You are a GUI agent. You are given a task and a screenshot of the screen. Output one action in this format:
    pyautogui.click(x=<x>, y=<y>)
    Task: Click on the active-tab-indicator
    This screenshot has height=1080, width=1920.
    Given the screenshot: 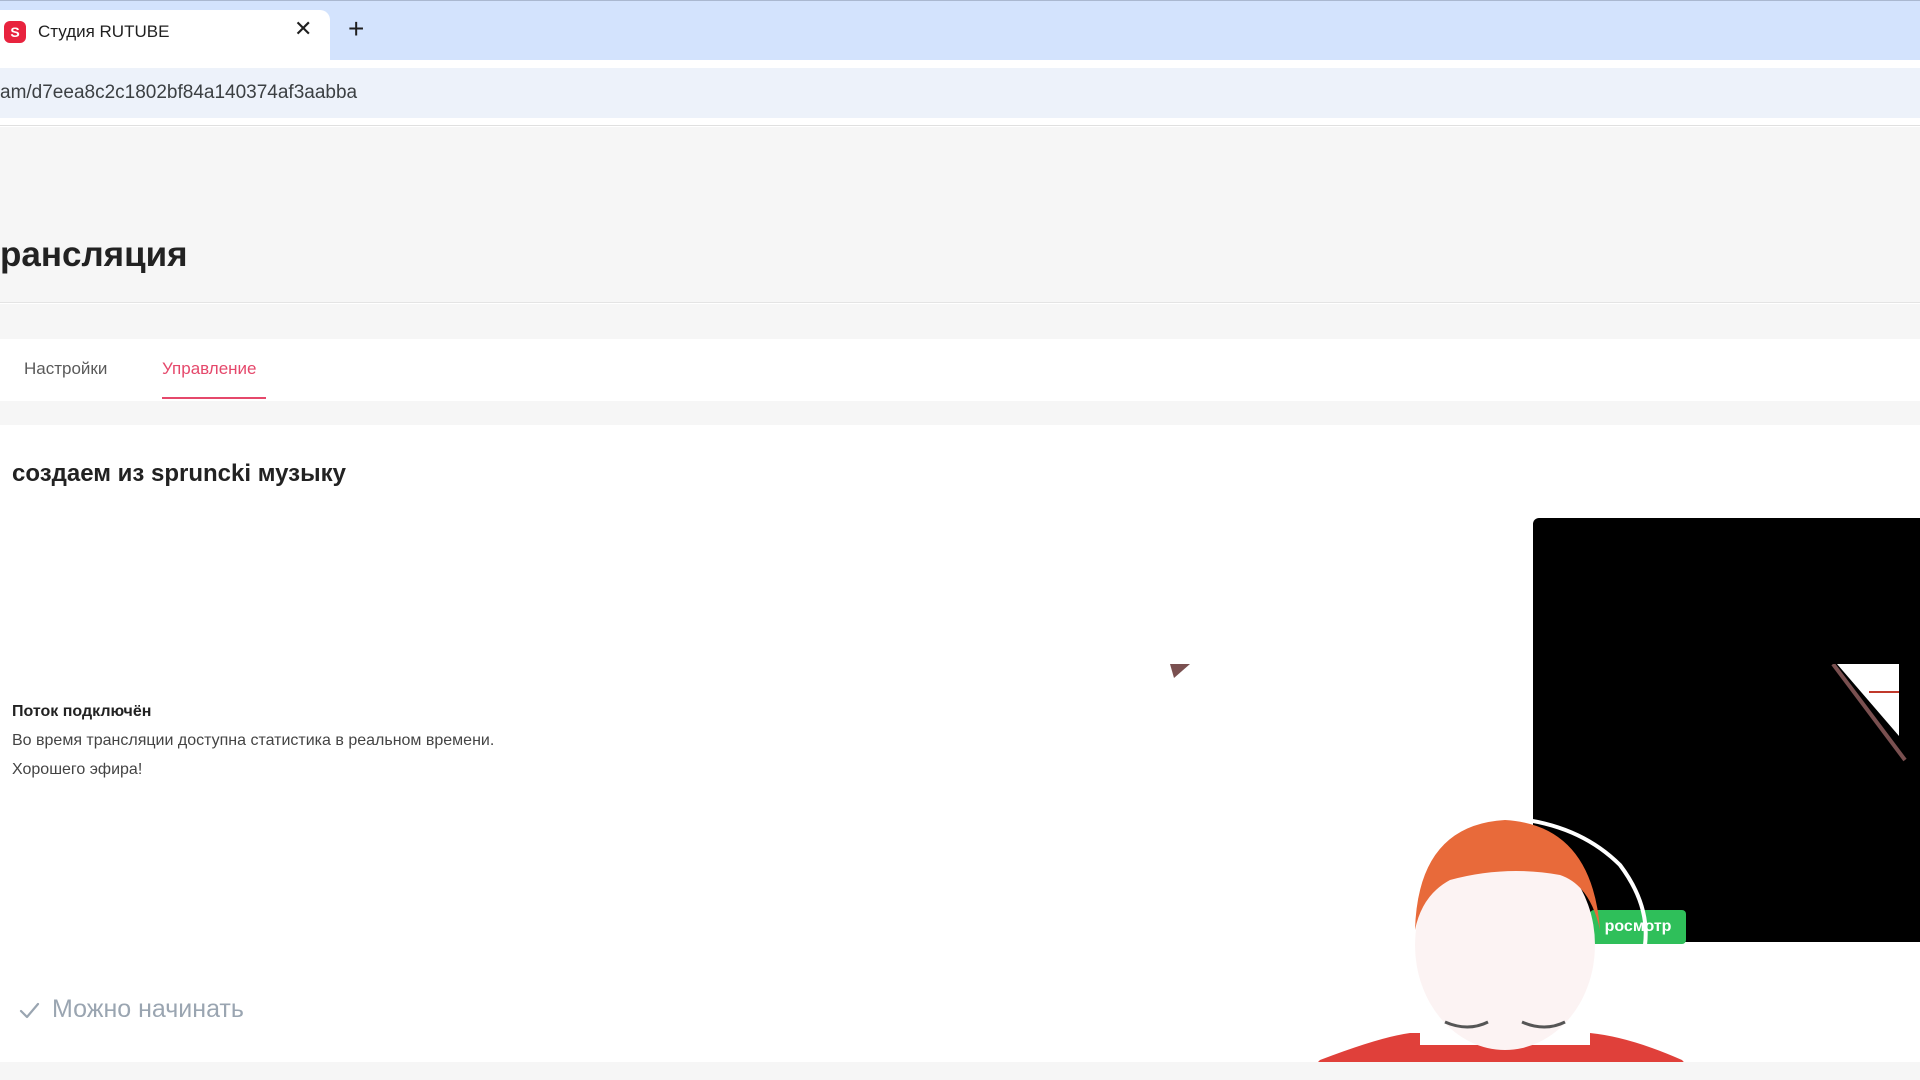 What is the action you would take?
    pyautogui.click(x=214, y=398)
    